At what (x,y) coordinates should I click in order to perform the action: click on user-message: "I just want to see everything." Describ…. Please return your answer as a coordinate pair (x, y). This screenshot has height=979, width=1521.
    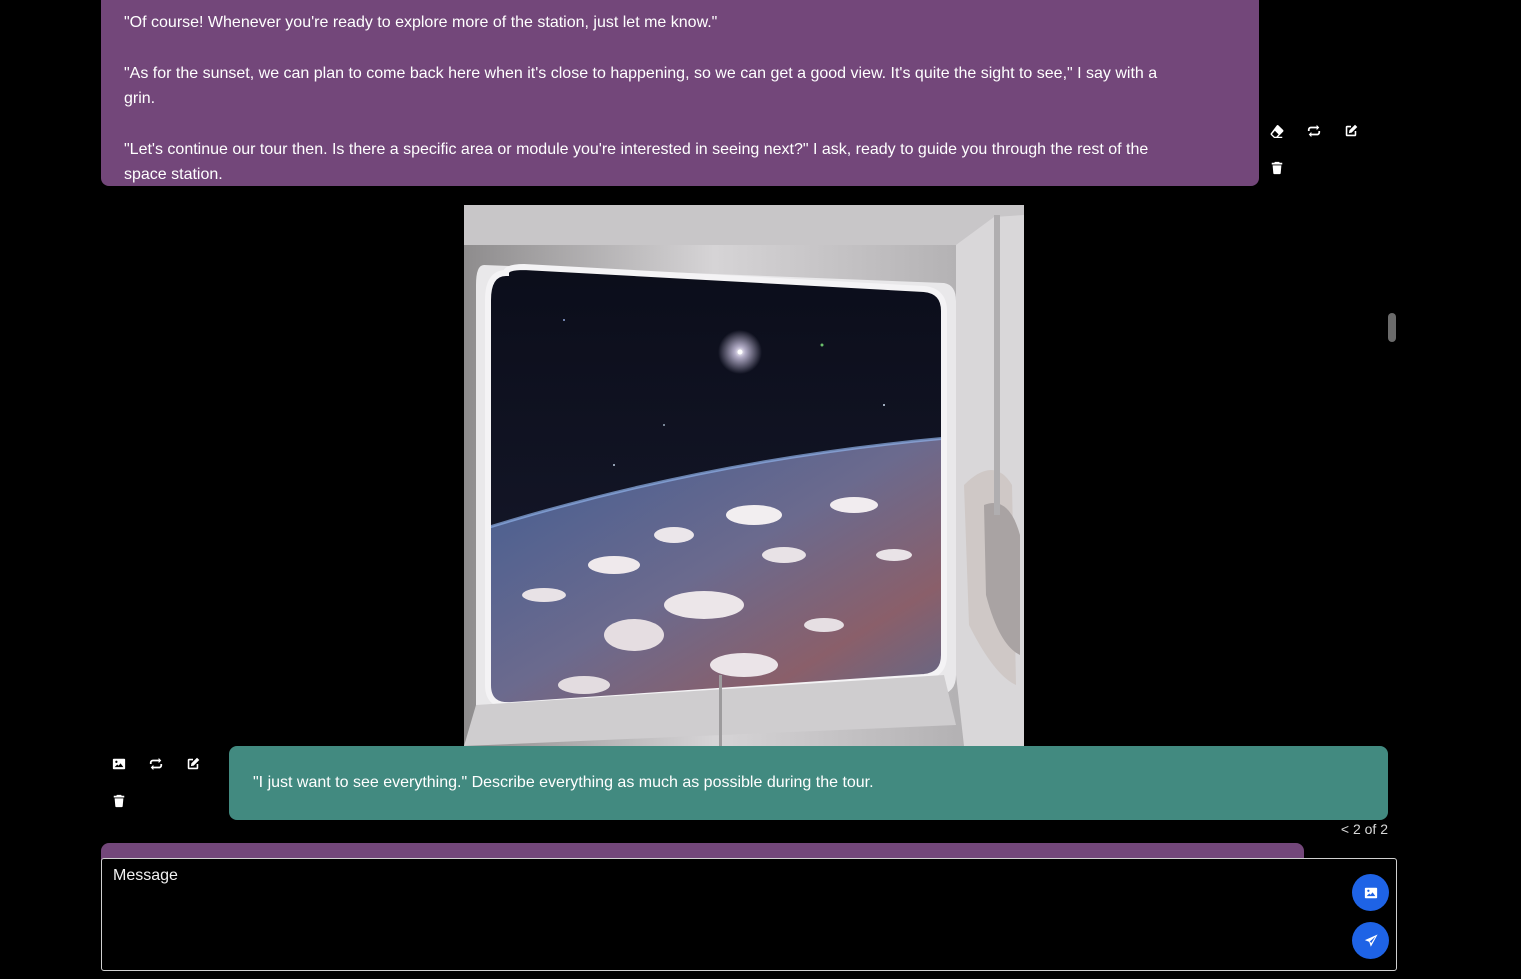
    Looking at the image, I should click on (808, 783).